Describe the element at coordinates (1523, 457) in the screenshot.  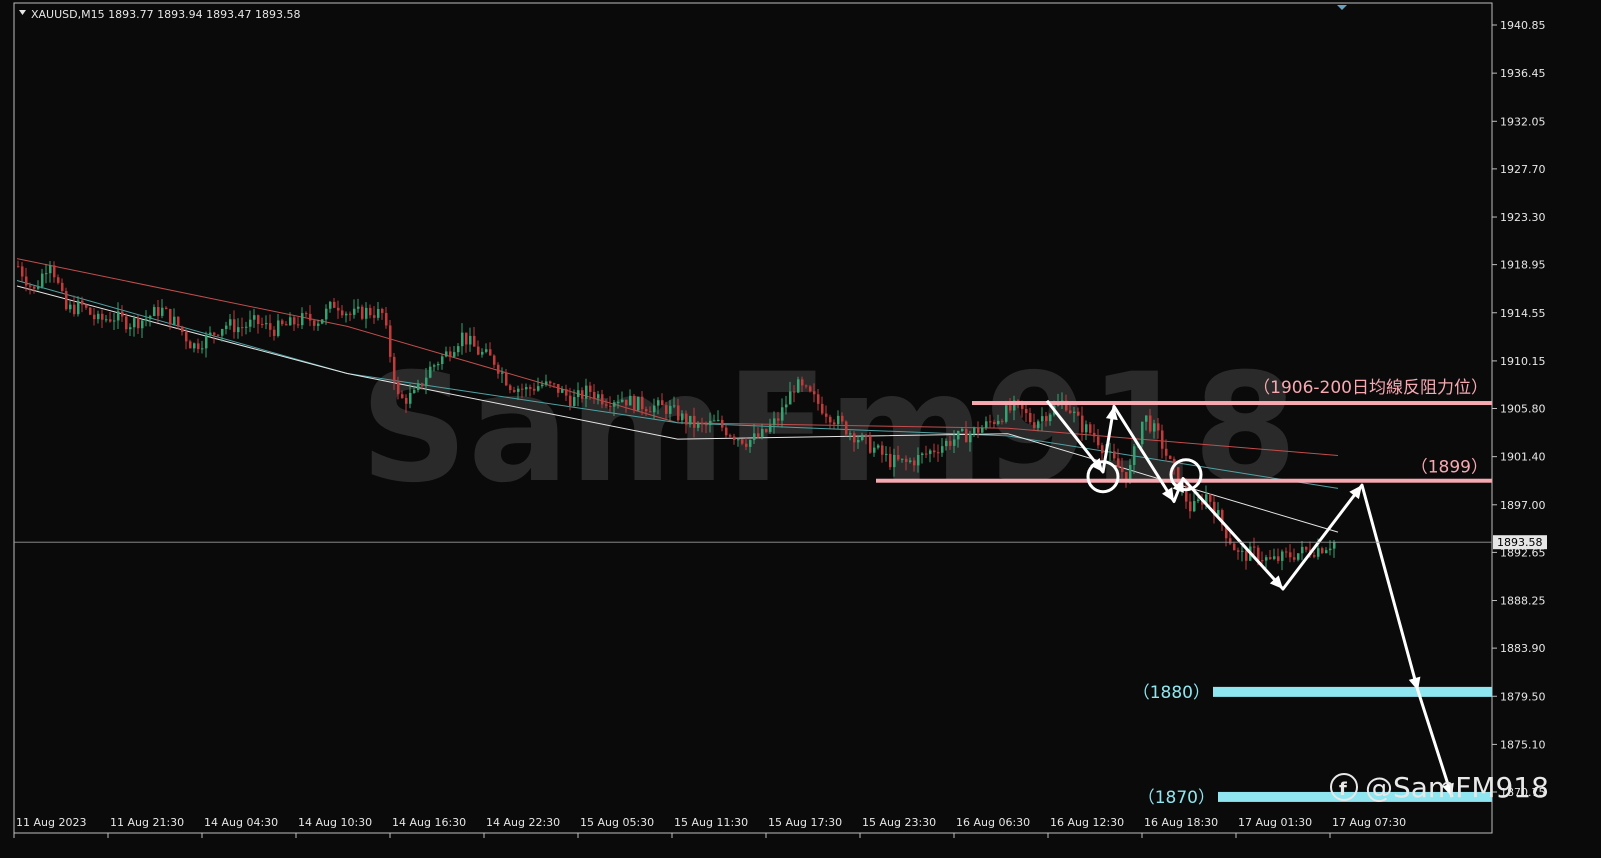
I see `y-tick-label: 1901.40` at that location.